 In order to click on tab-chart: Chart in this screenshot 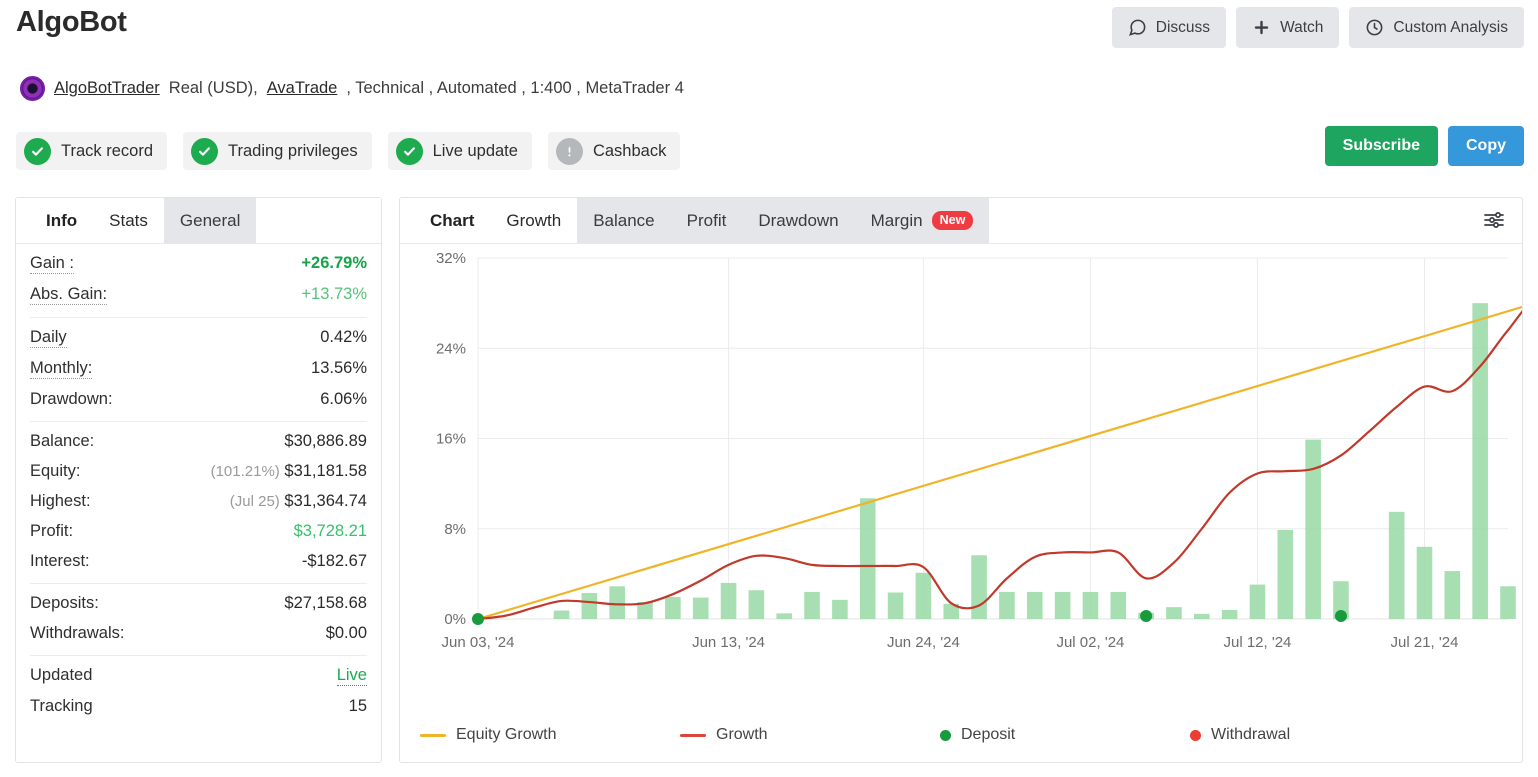, I will do `click(452, 220)`.